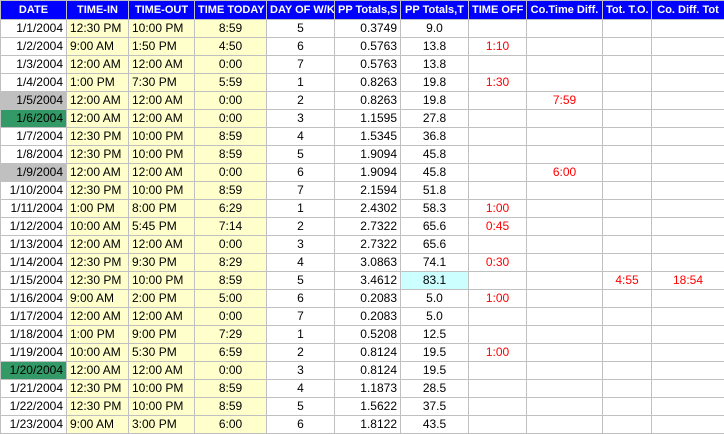  I want to click on pp-totals-t-cell: 51.8, so click(435, 191).